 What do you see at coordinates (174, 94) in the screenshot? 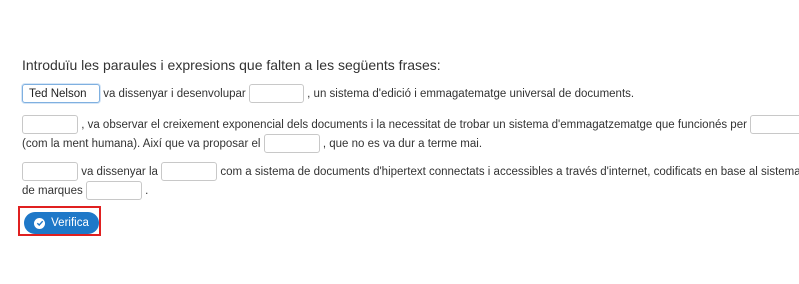
I see `sentence-1-text-1: va dissenyar i desenvolupar` at bounding box center [174, 94].